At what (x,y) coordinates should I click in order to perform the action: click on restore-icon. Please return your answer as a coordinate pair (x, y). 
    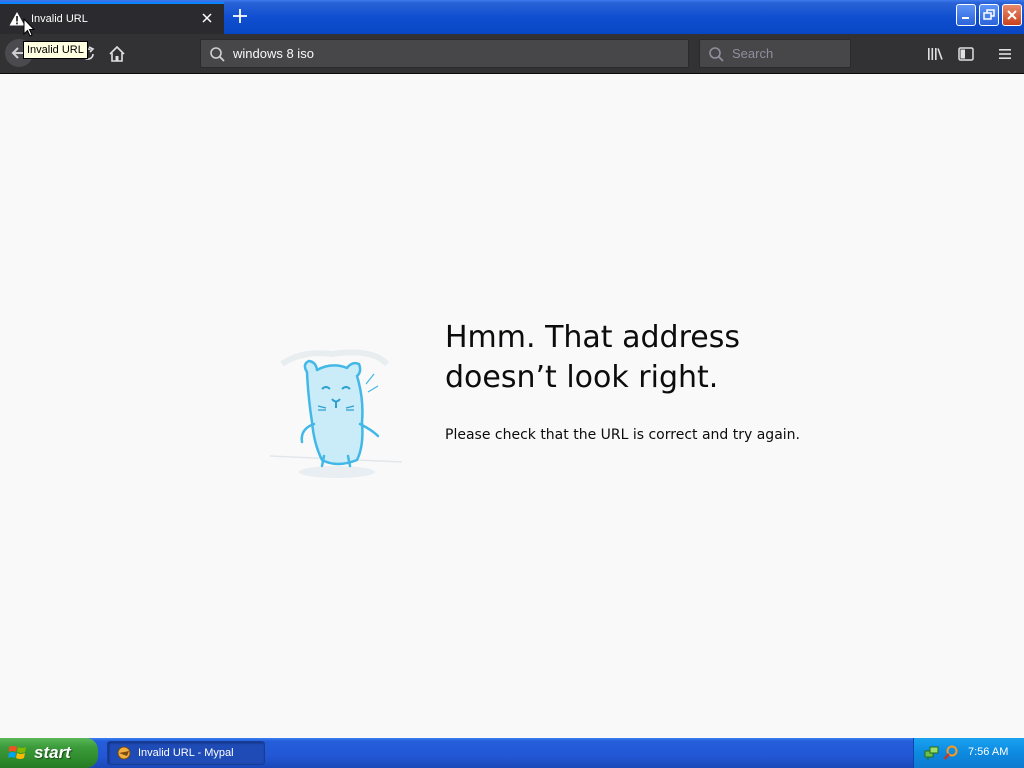
    Looking at the image, I should click on (989, 14).